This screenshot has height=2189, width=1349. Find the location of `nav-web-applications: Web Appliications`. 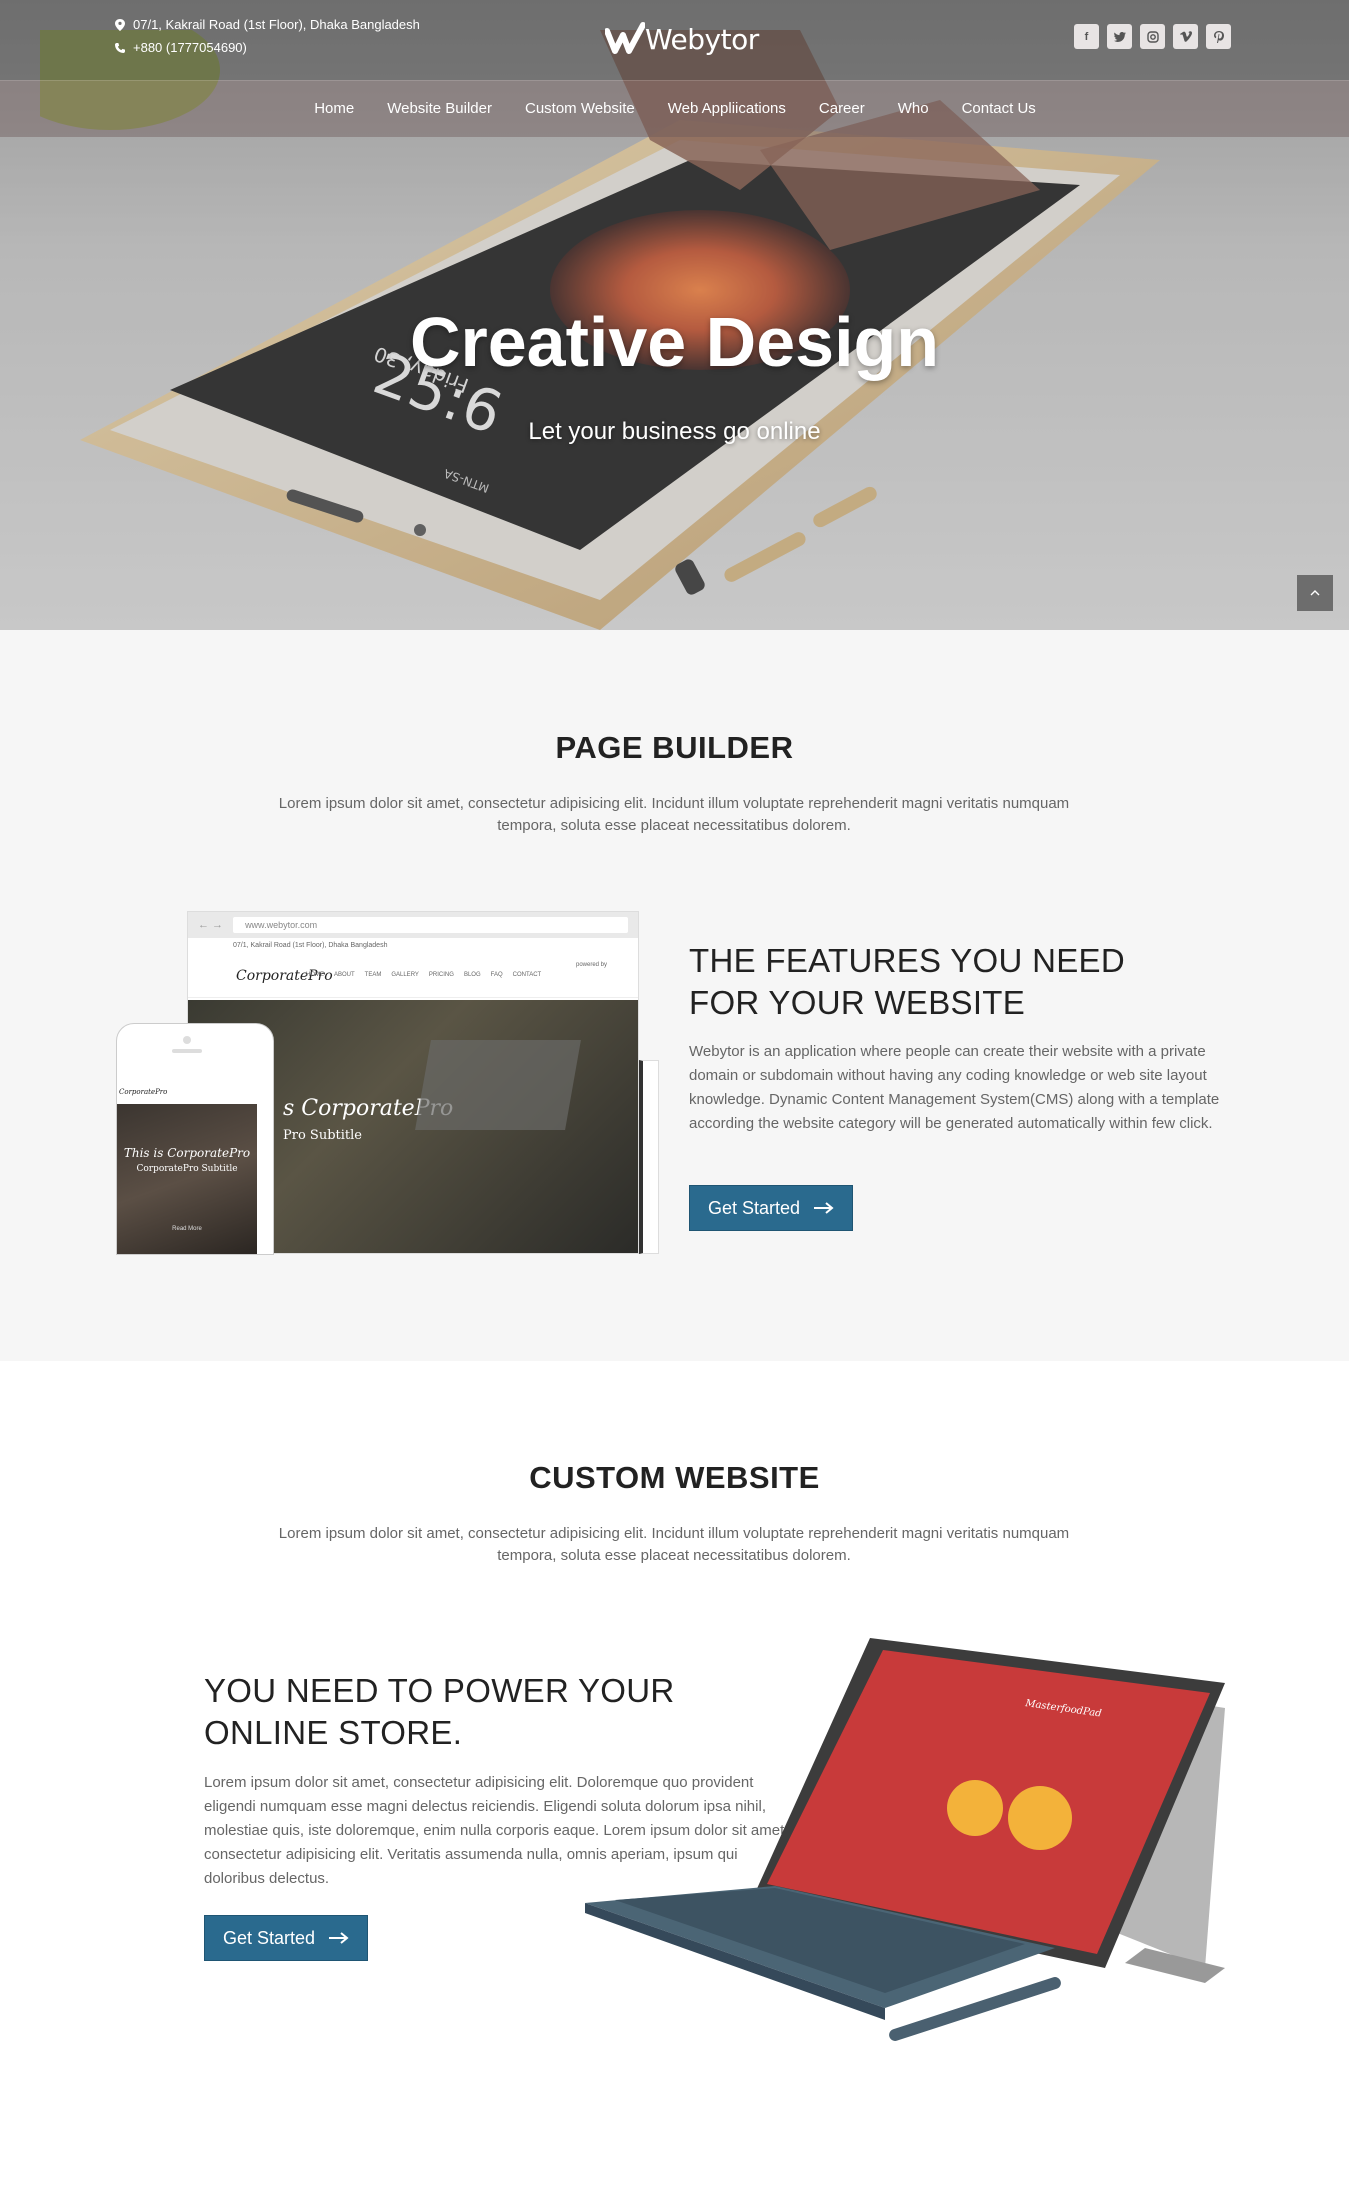

nav-web-applications: Web Appliications is located at coordinates (727, 108).